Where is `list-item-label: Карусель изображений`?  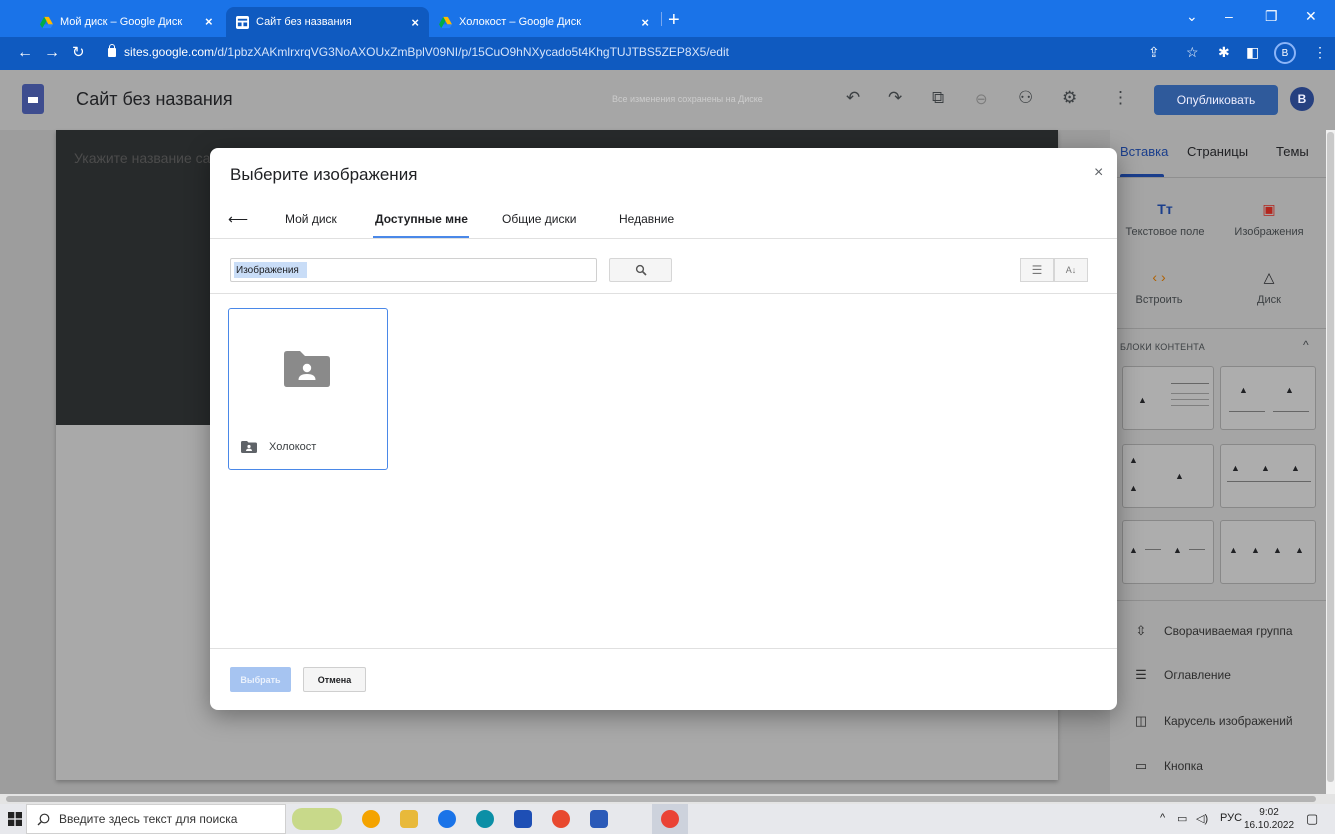 list-item-label: Карусель изображений is located at coordinates (1228, 721).